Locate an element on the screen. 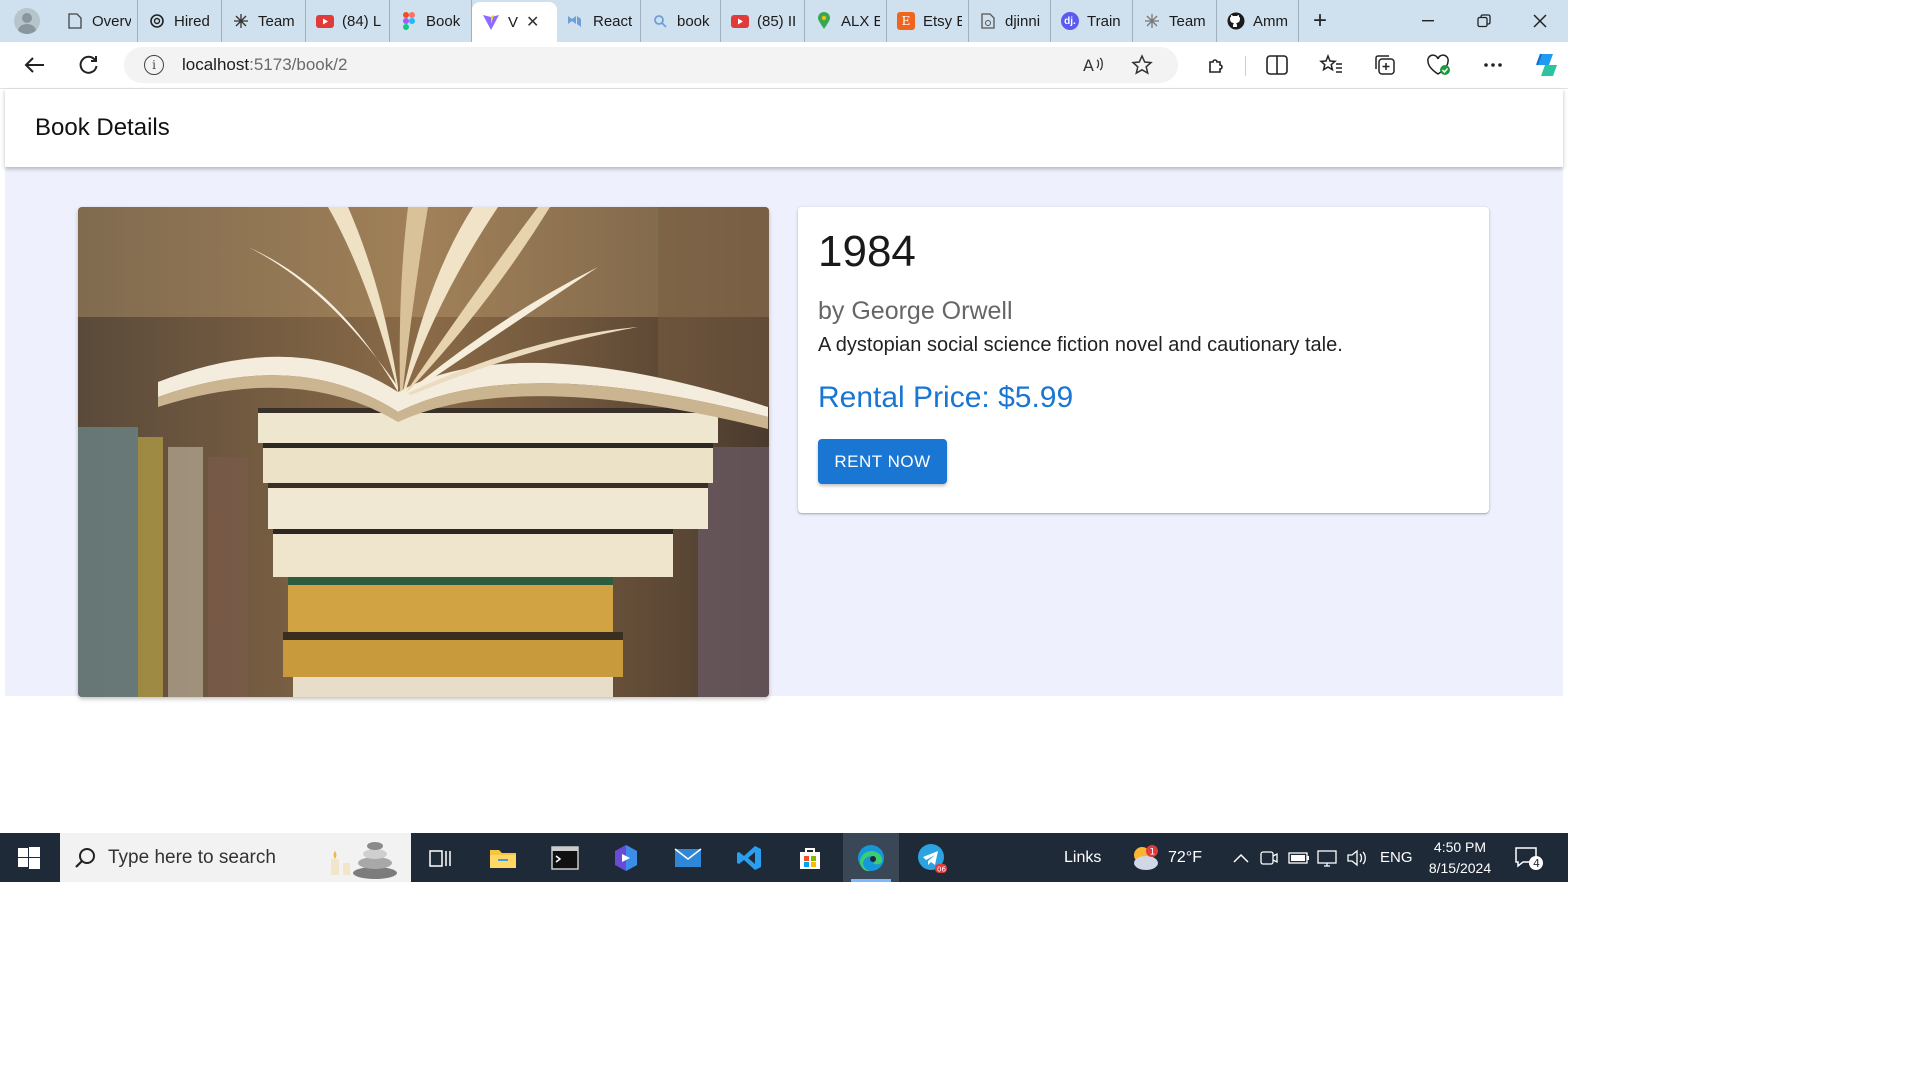 The image size is (1920, 1080). youtube-icon is located at coordinates (325, 21).